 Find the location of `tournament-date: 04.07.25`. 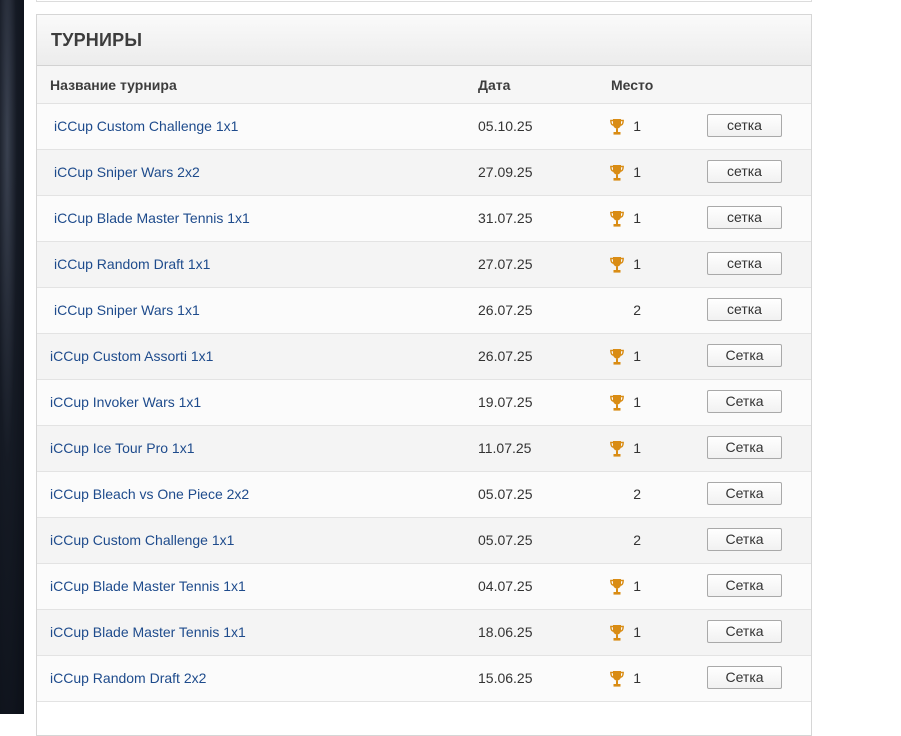

tournament-date: 04.07.25 is located at coordinates (505, 586).